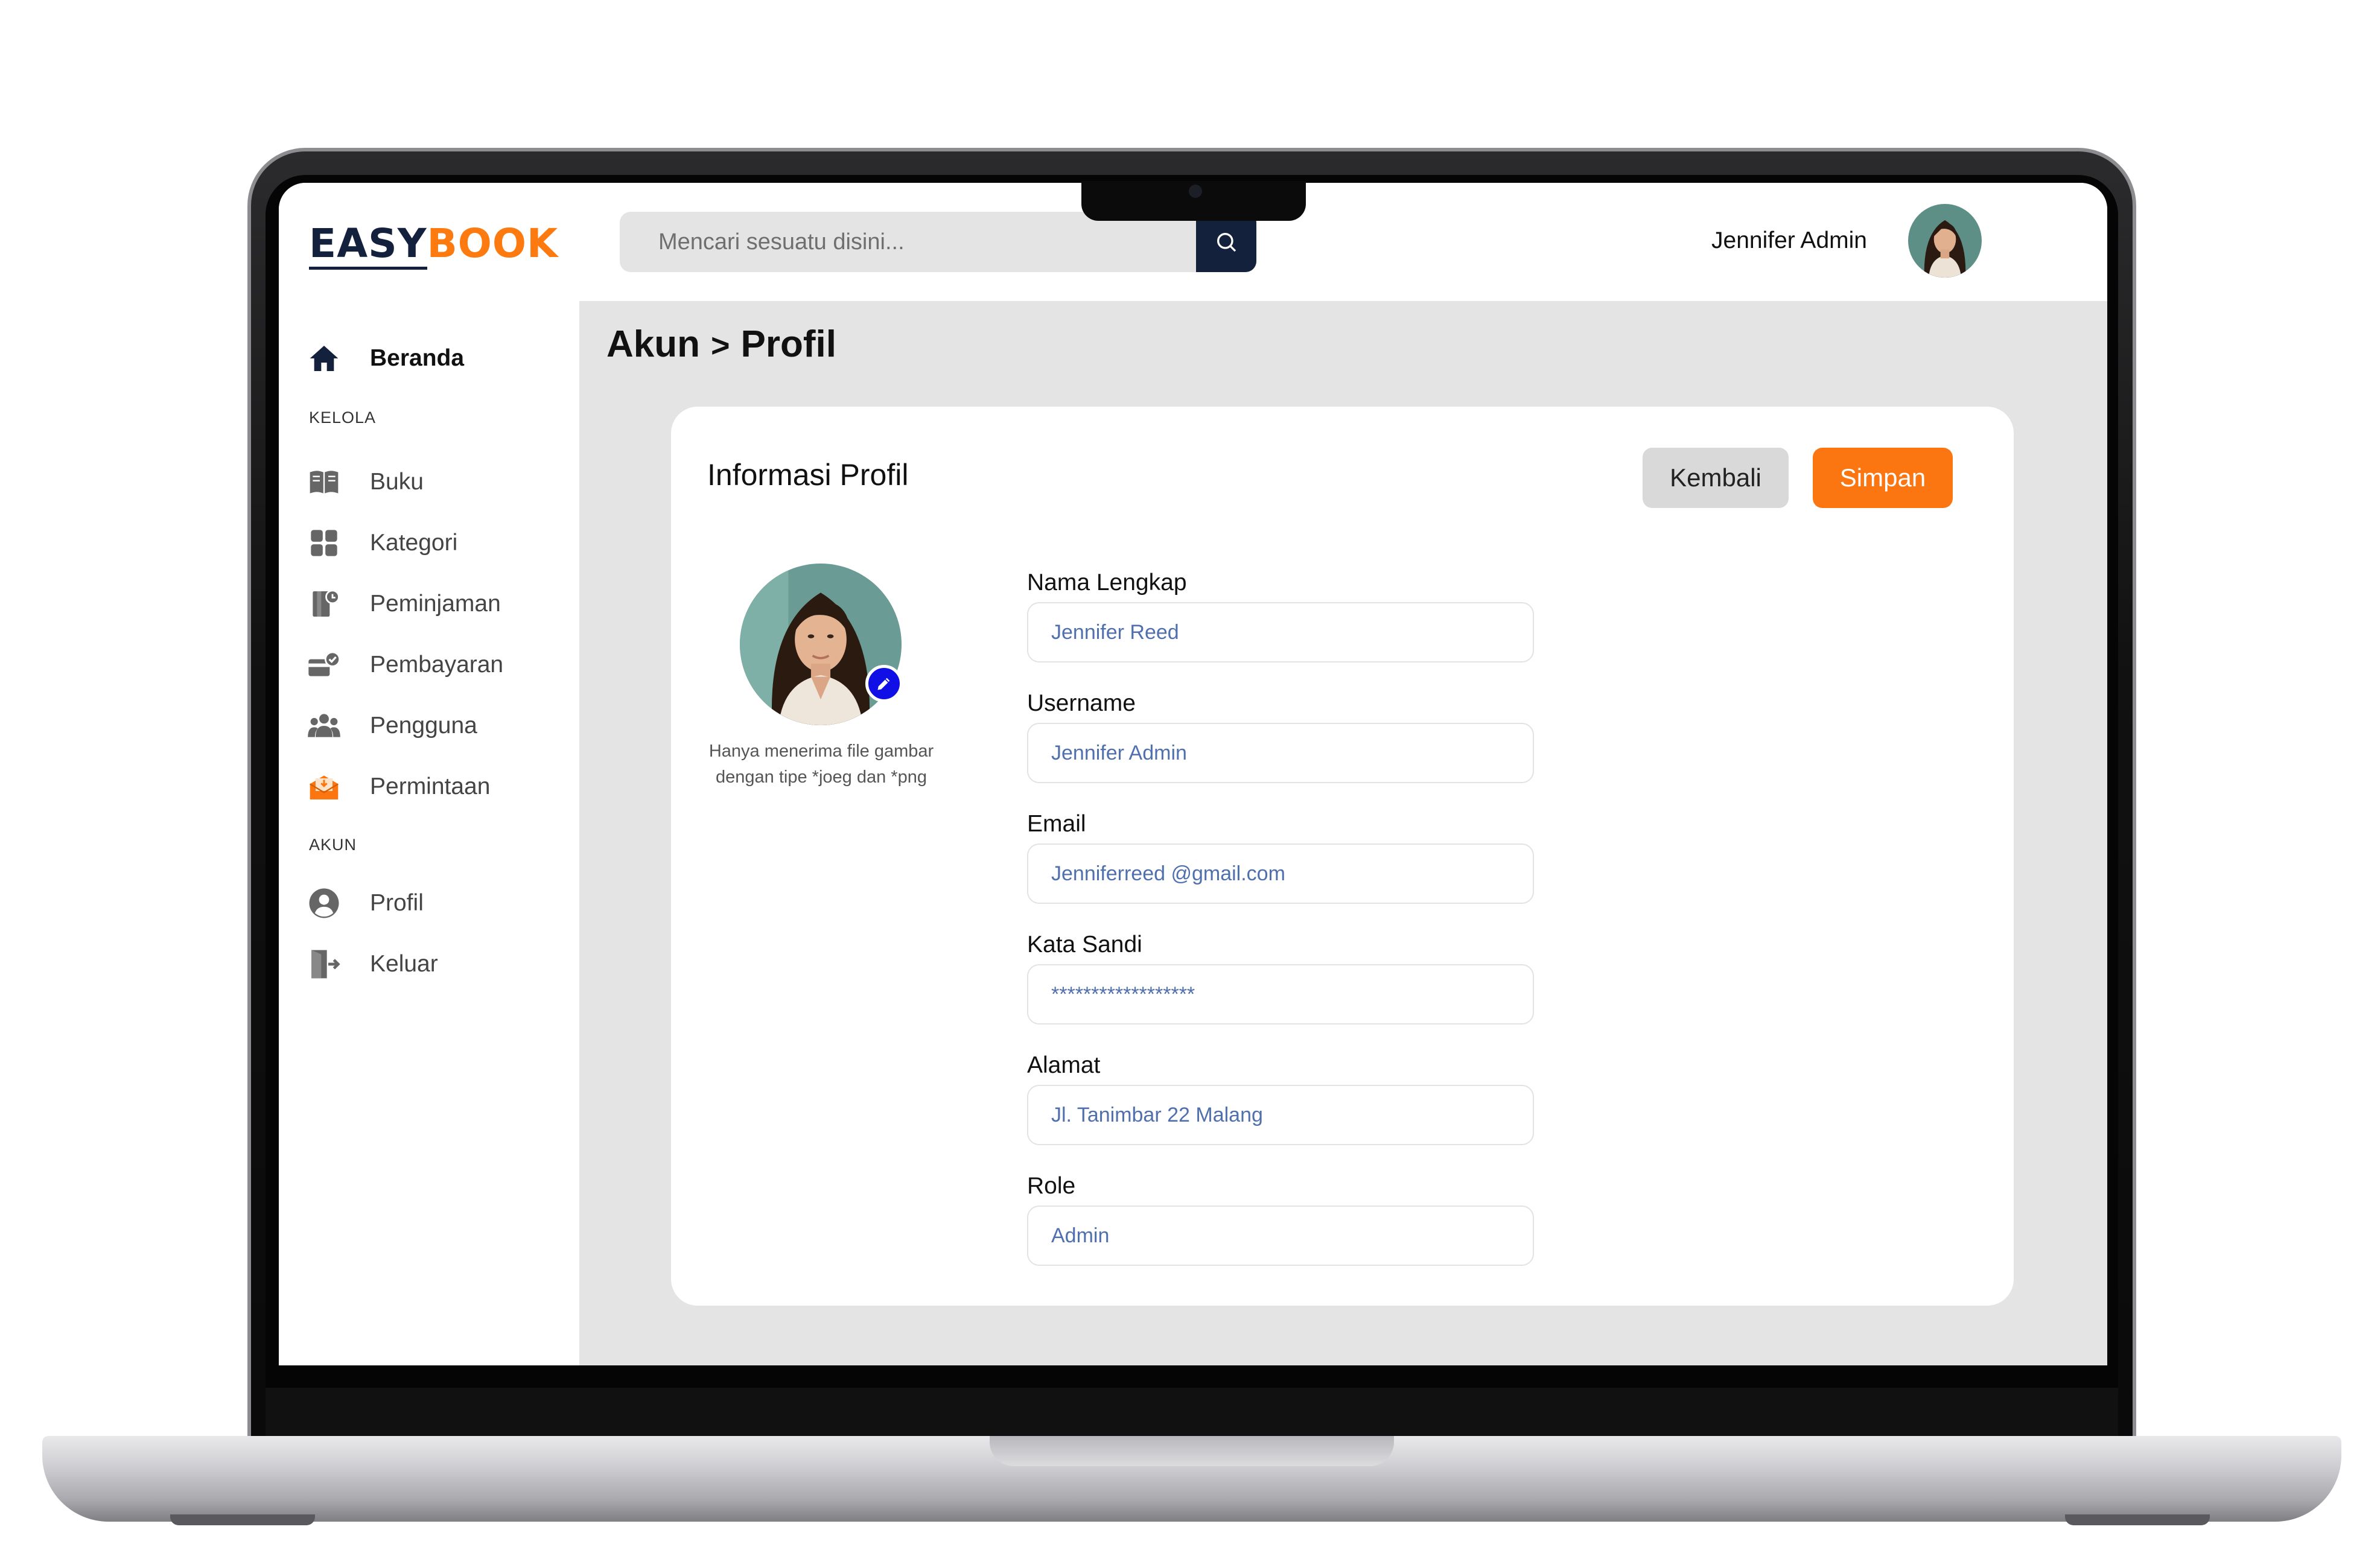 The image size is (2380, 1547). I want to click on sidebar-item-label: Beranda, so click(417, 358).